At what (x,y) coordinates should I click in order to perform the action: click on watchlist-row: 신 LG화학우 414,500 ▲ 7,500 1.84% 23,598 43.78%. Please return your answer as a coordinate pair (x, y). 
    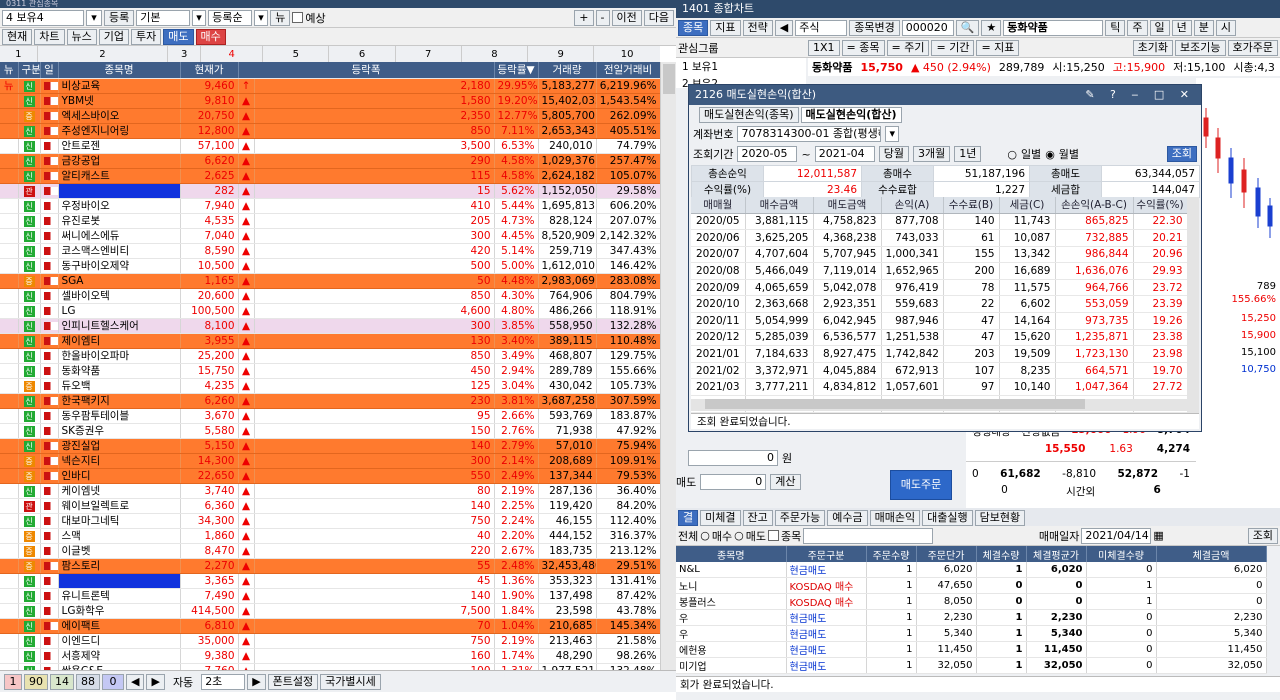
    Looking at the image, I should click on (330, 611).